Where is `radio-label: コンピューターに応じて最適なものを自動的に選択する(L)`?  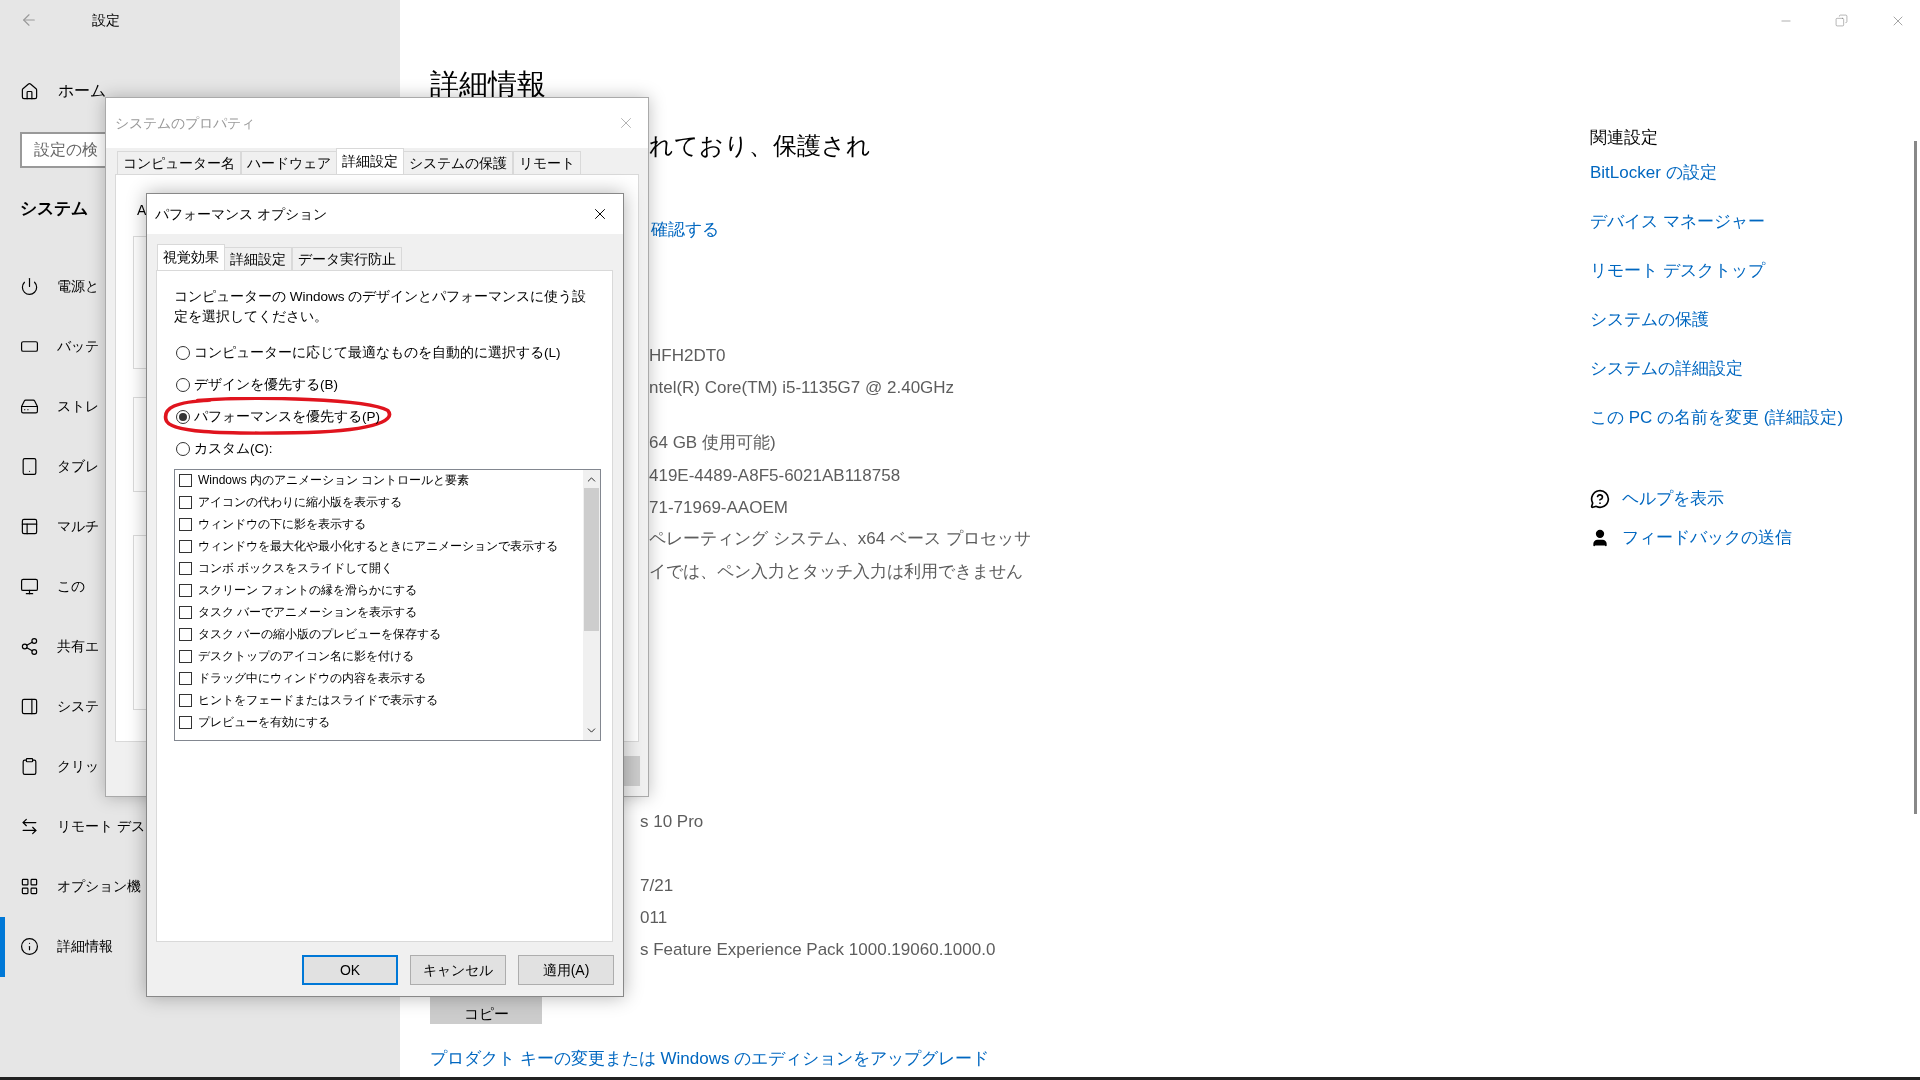
radio-label: コンピューターに応じて最適なものを自動的に選択する(L) is located at coordinates (377, 352).